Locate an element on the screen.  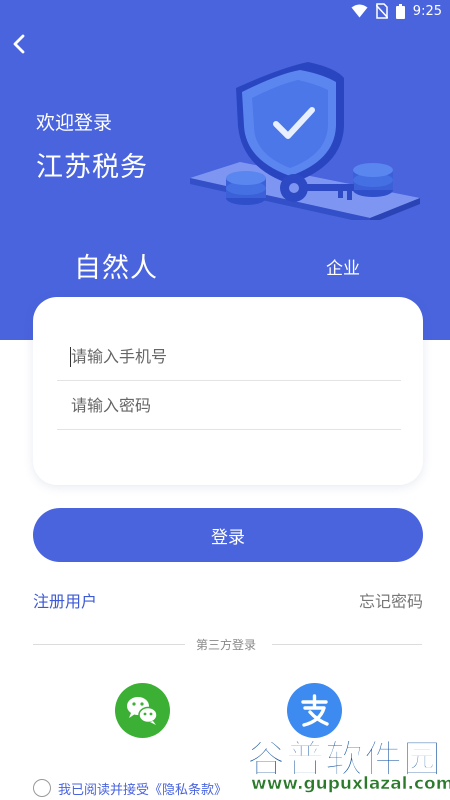
text-caret is located at coordinates (70, 357).